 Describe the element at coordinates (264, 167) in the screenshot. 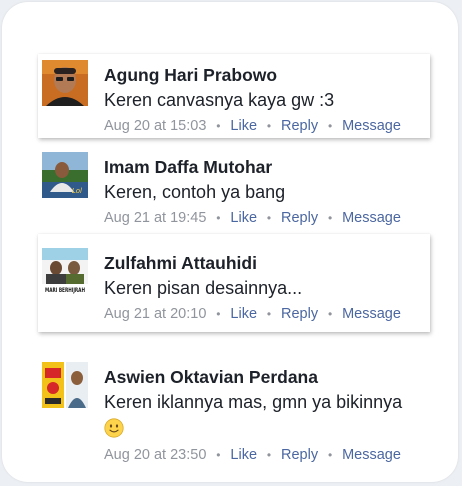

I see `comment-author: Imam Daffa Mutohar` at that location.